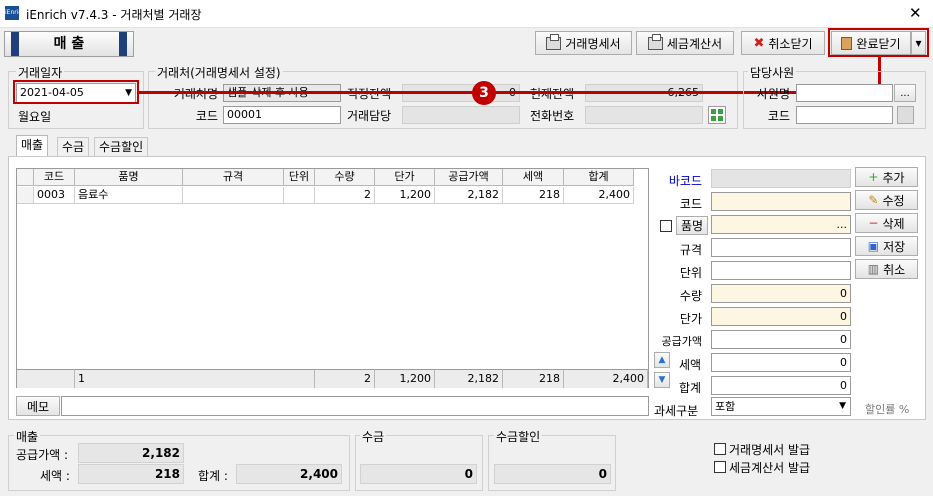 The image size is (933, 496). What do you see at coordinates (54, 177) in the screenshot?
I see `col-header-code: 코드` at bounding box center [54, 177].